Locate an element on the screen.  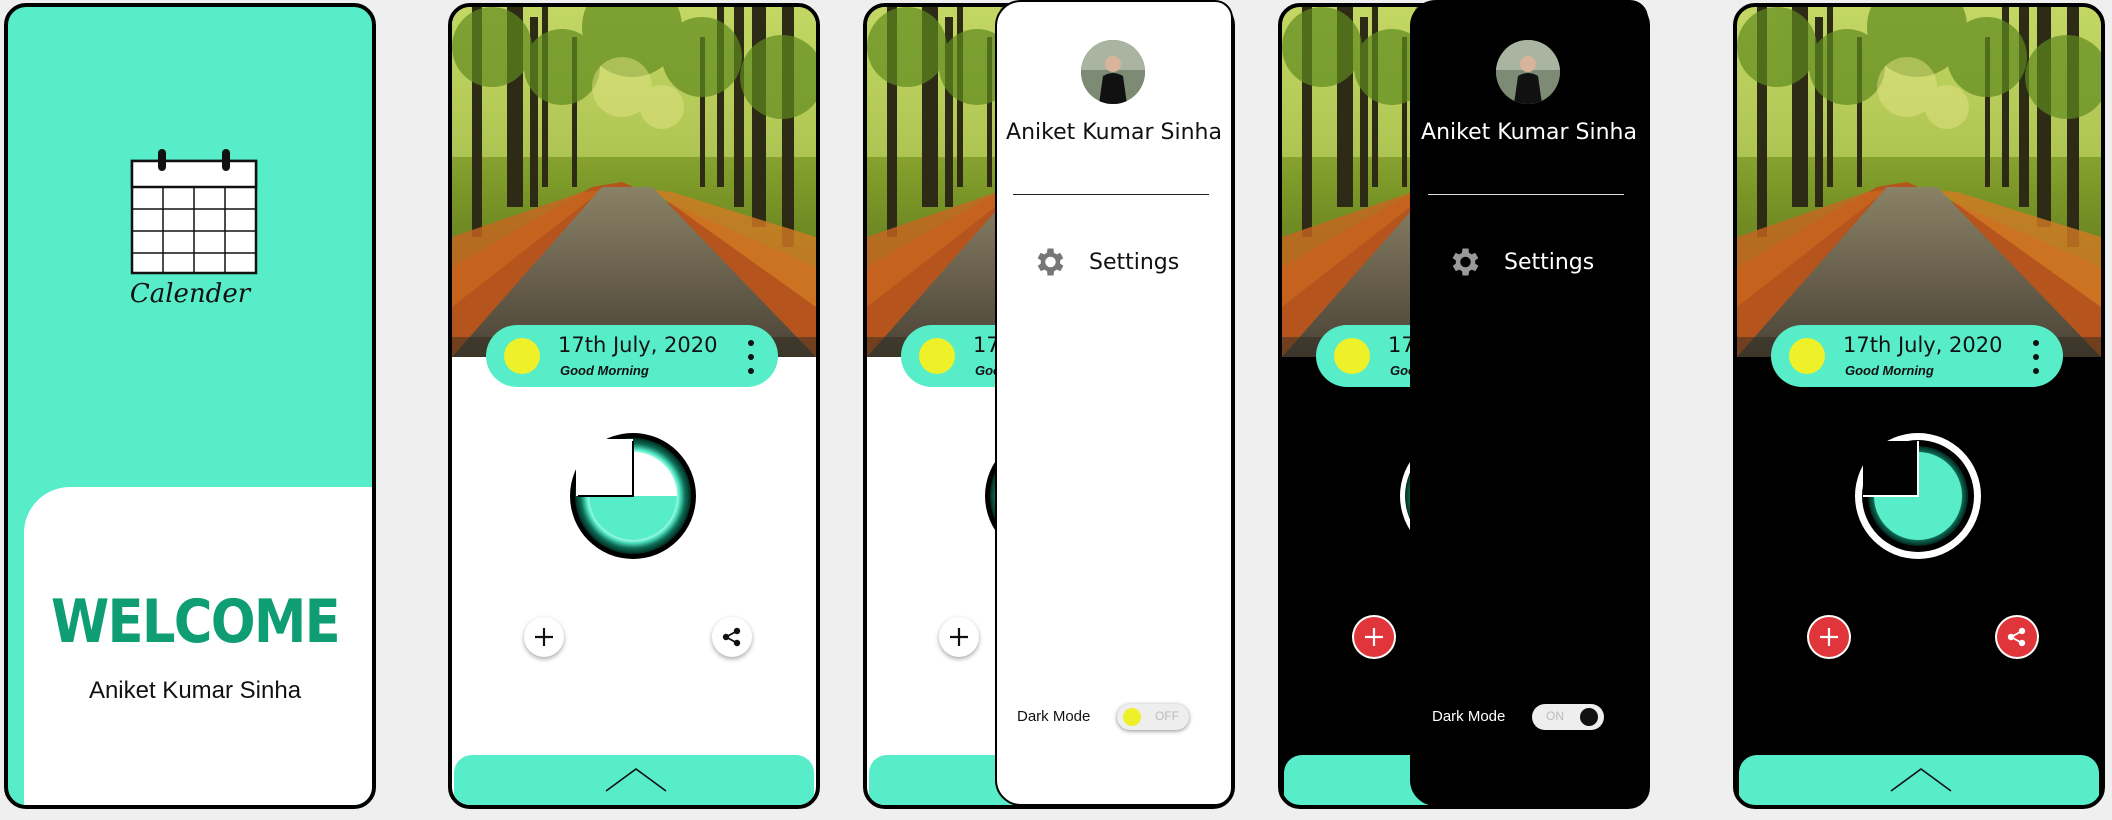
welcome-user-name: Aniket Kumar Sinha is located at coordinates (195, 690).